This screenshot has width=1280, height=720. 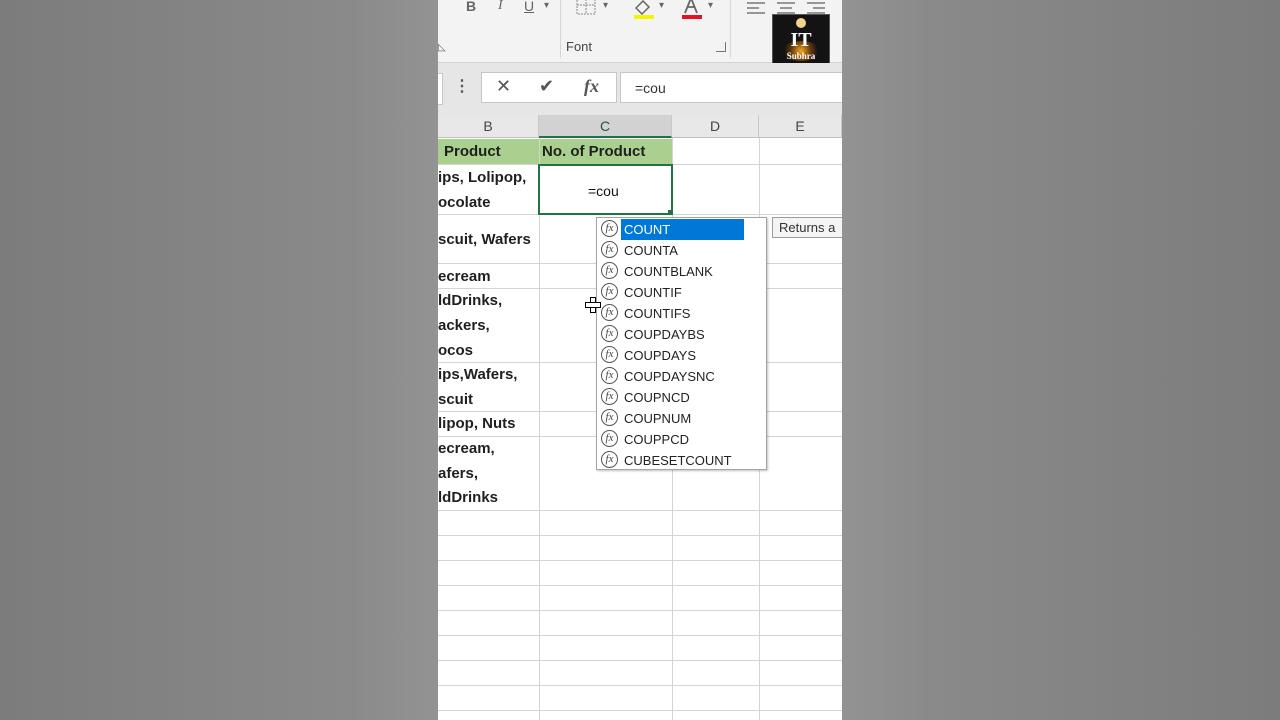 What do you see at coordinates (440, 89) in the screenshot?
I see `name-box` at bounding box center [440, 89].